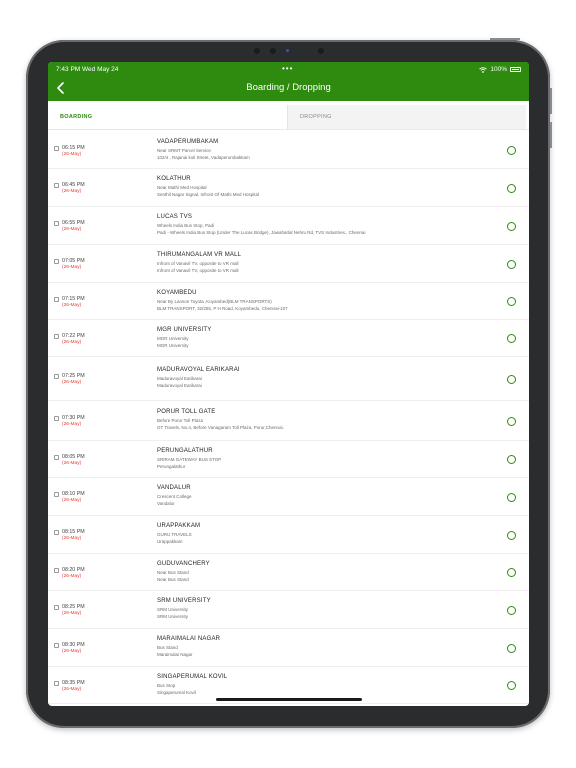 Image resolution: width=576 pixels, height=768 pixels. I want to click on stop-name: THIRUMANGALAM VR MALL, so click(199, 255).